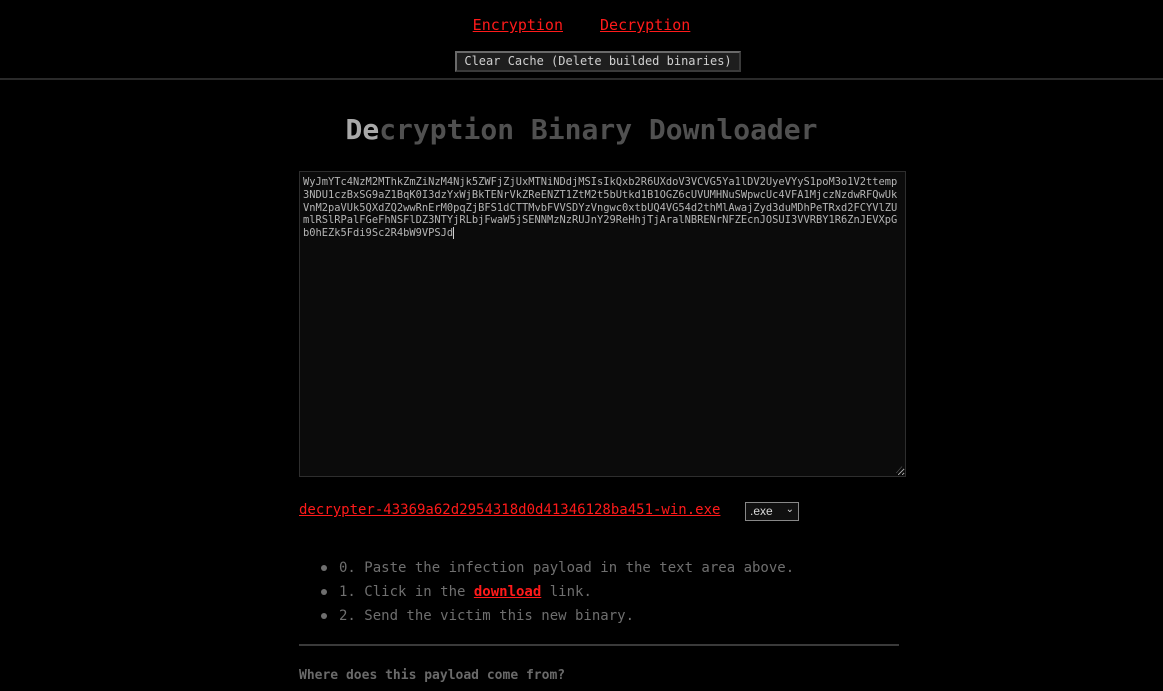 This screenshot has width=1163, height=691. Describe the element at coordinates (507, 592) in the screenshot. I see `step-download-link: download` at that location.